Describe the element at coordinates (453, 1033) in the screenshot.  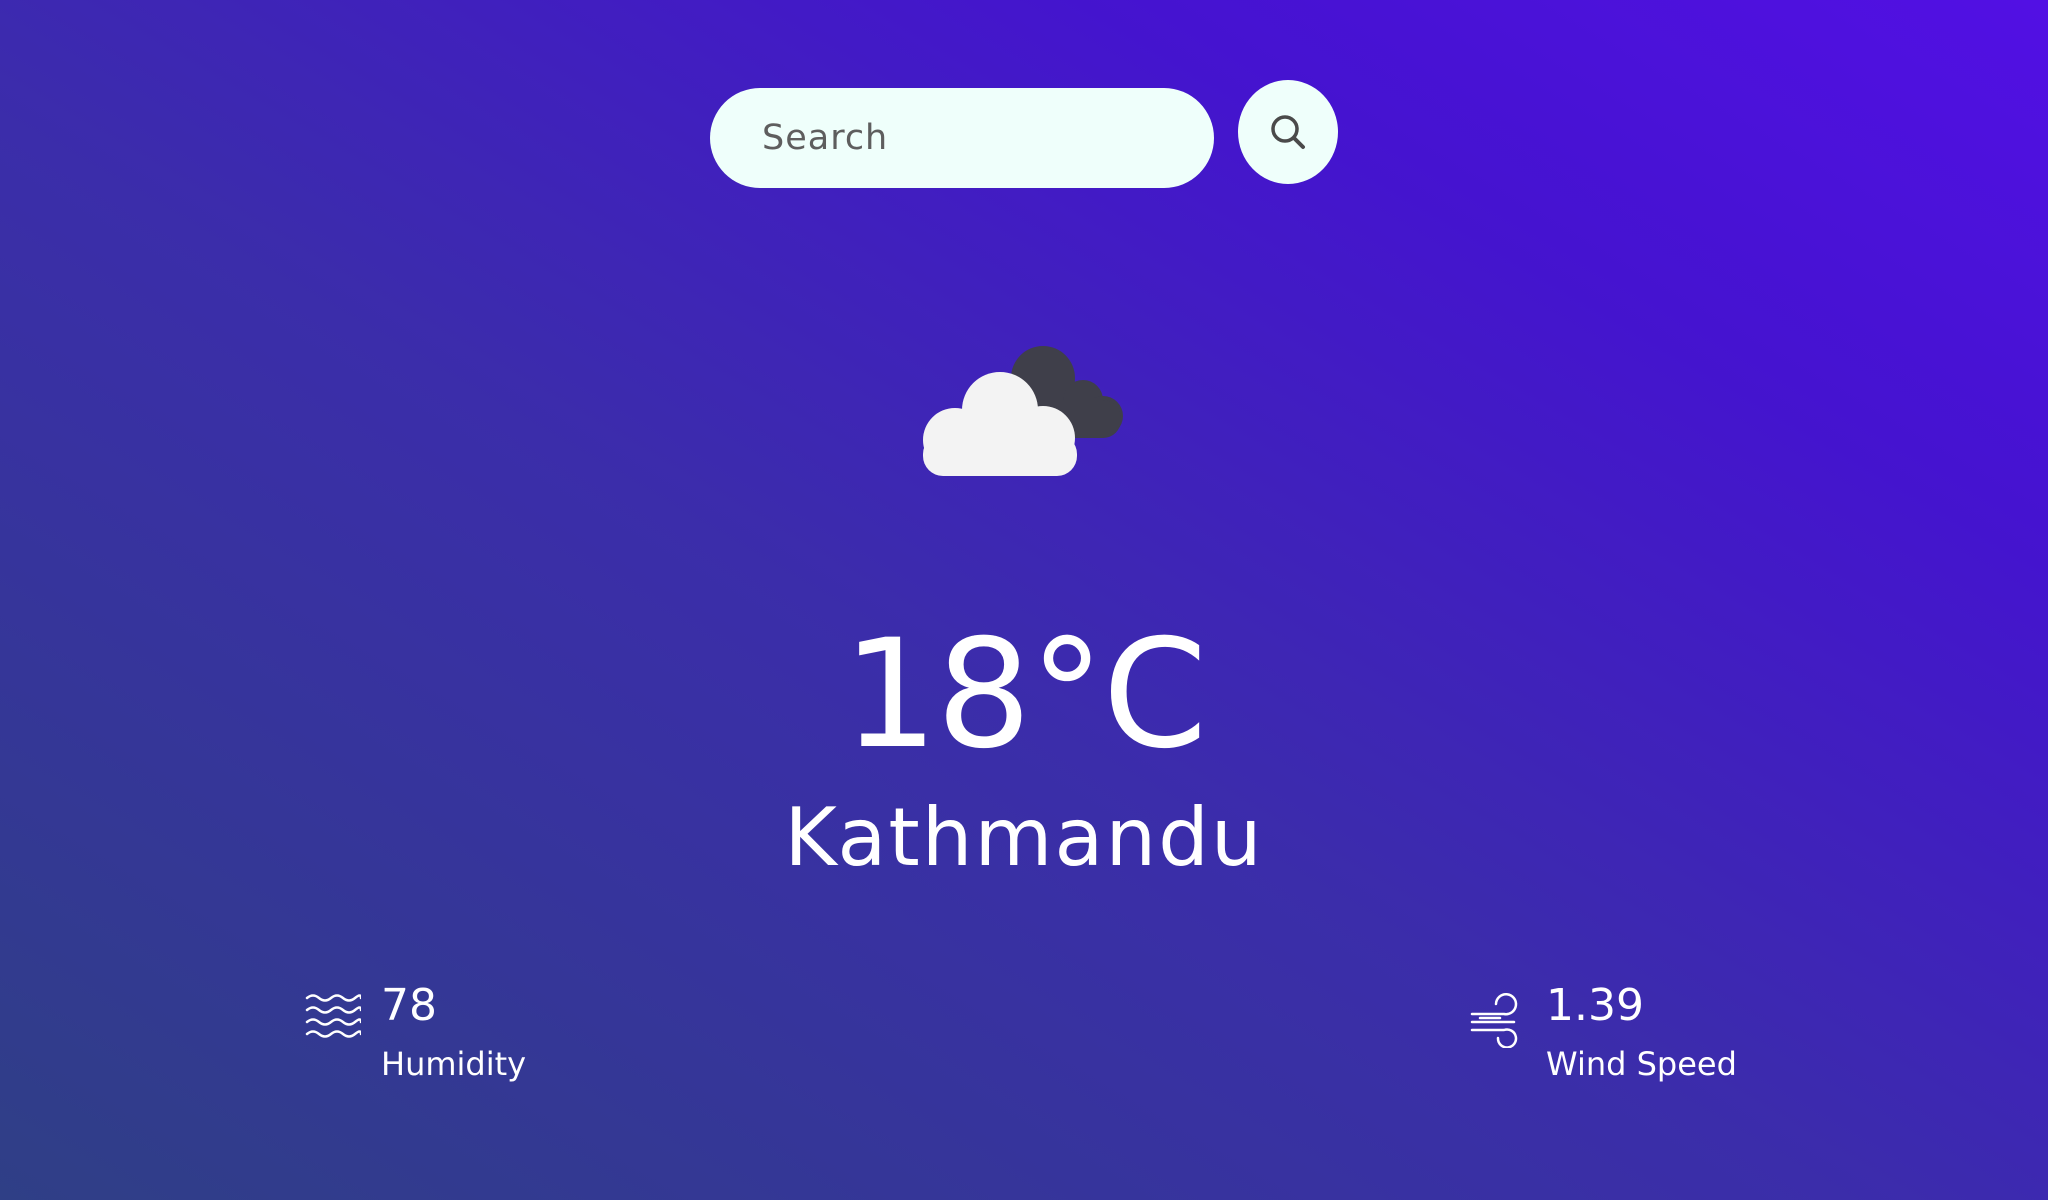
I see `humidity-text: 78 Humidity` at that location.